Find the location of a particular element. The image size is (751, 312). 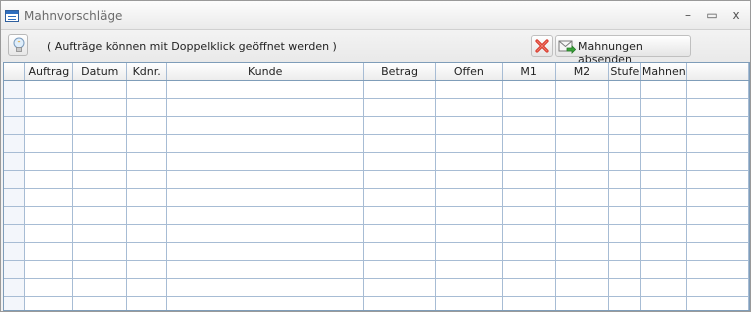

column-header-betrag: Betrag is located at coordinates (399, 72).